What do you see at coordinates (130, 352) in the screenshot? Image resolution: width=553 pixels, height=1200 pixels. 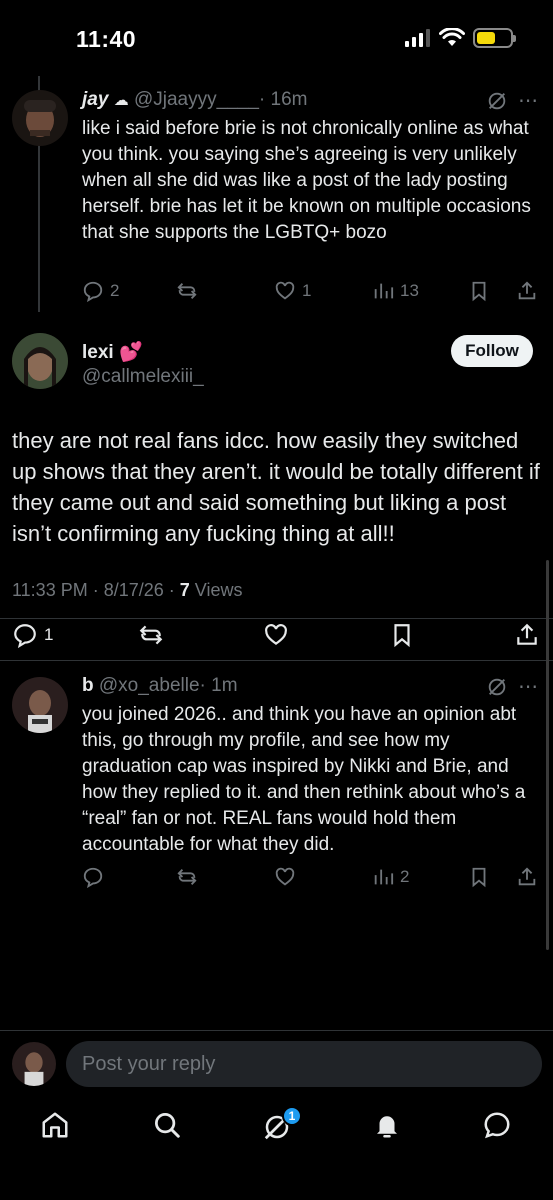 I see `heart-emoji-icon: 💕` at bounding box center [130, 352].